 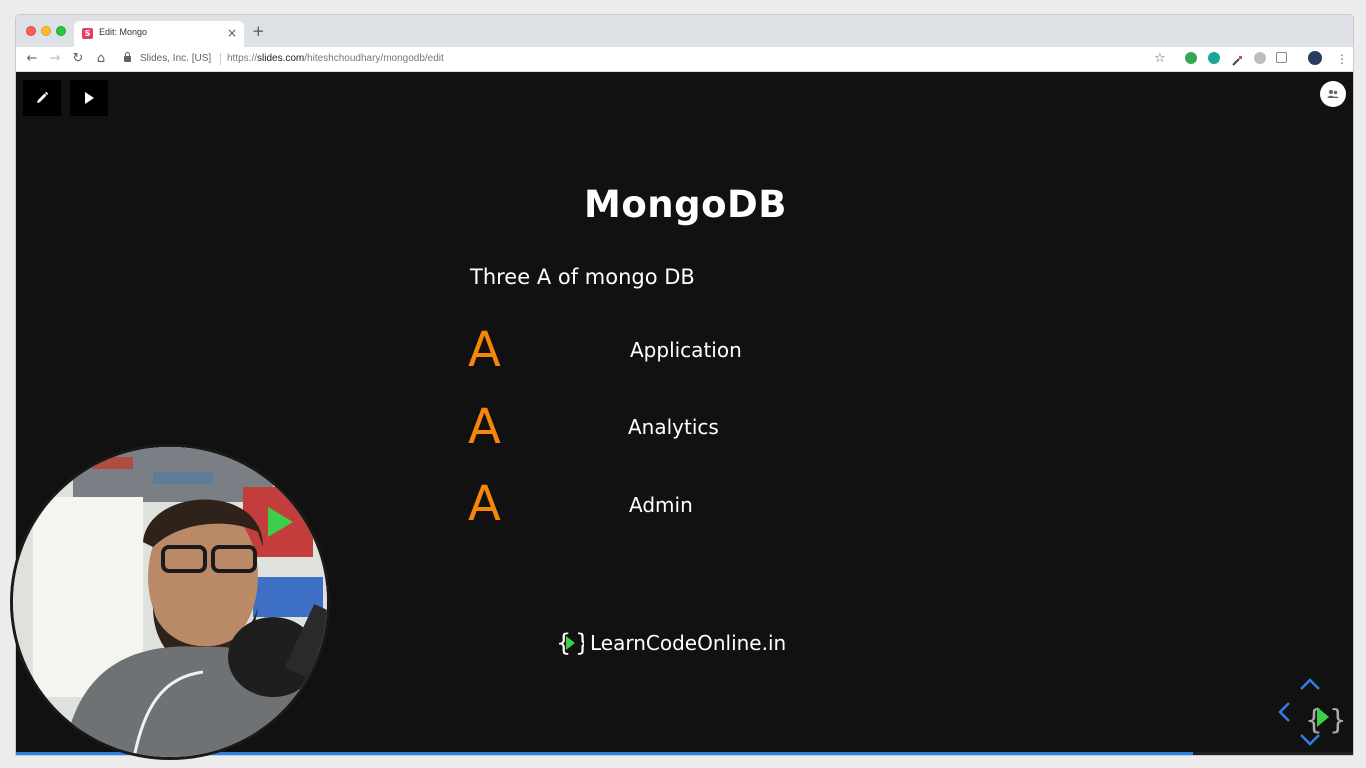 I want to click on close-tab-icon: ×, so click(x=232, y=33).